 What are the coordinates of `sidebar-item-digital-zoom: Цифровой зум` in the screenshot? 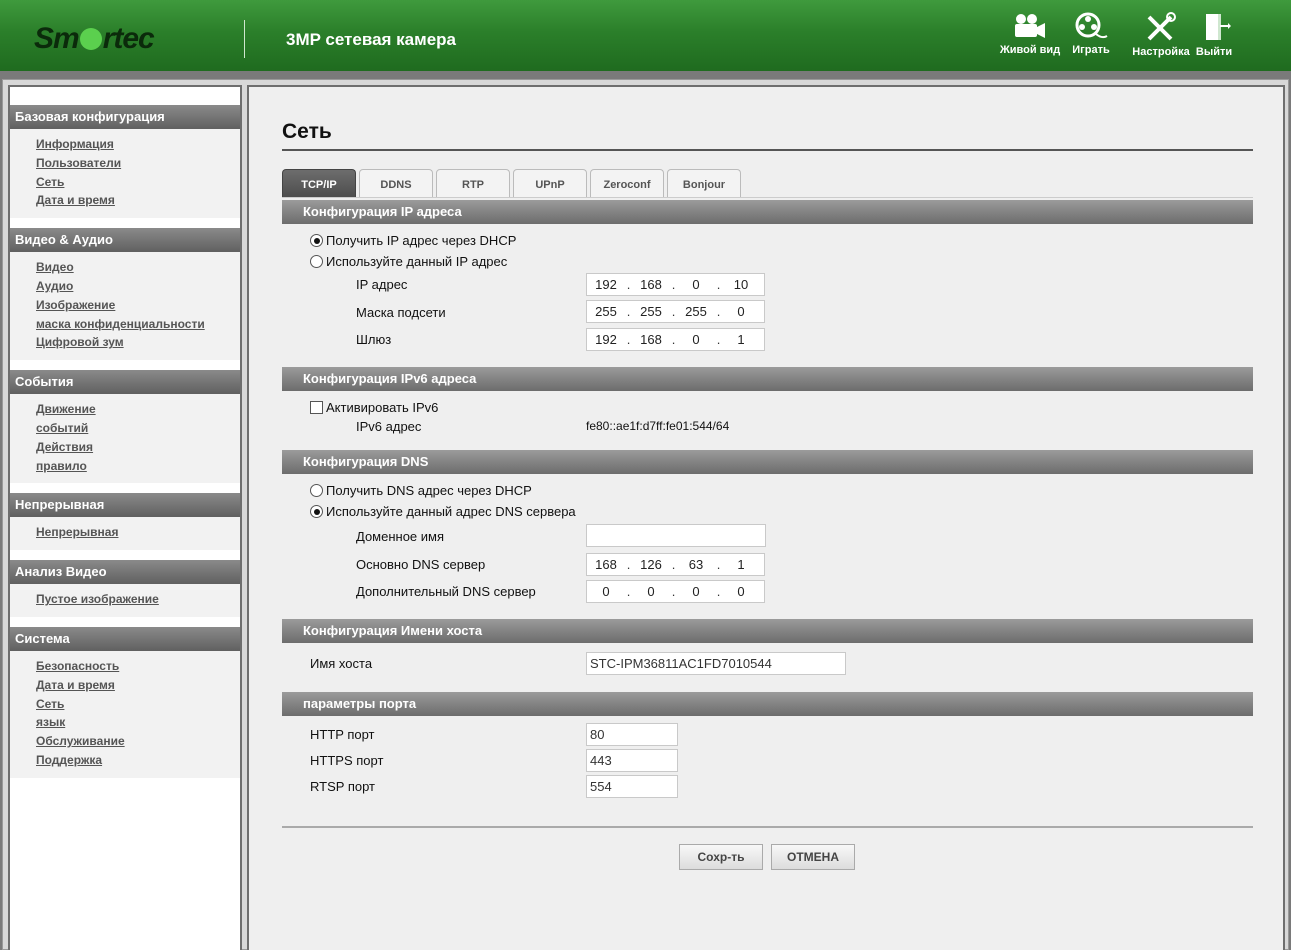 It's located at (138, 342).